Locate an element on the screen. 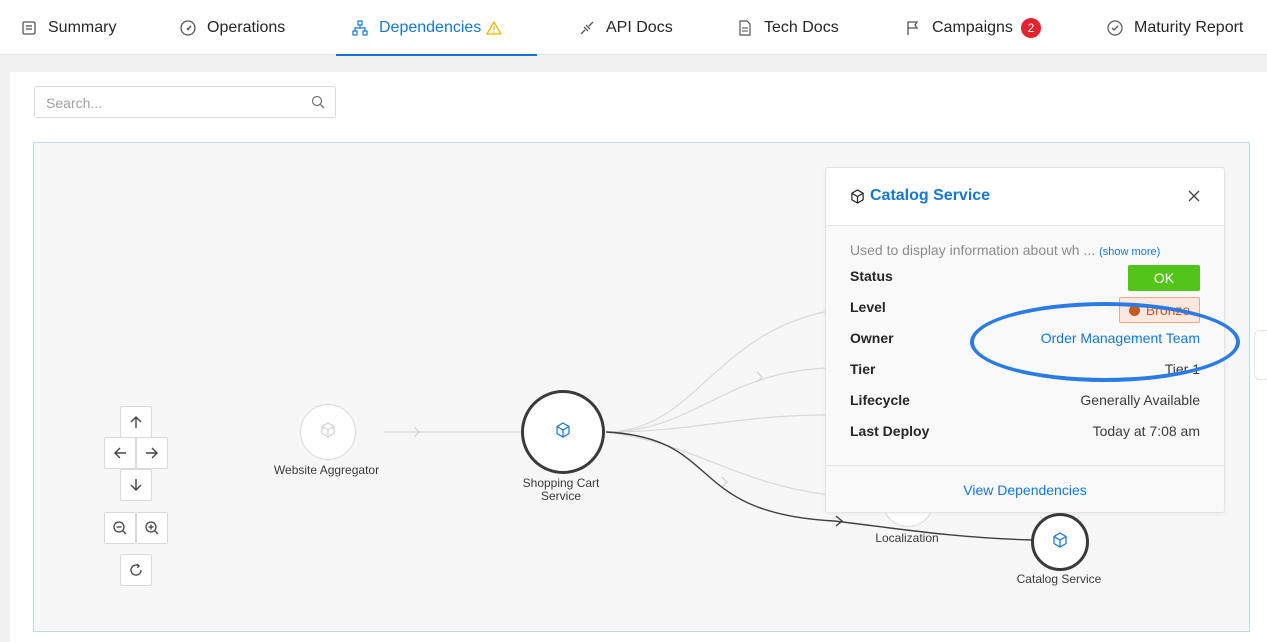 The height and width of the screenshot is (642, 1267). flag-icon is located at coordinates (913, 28).